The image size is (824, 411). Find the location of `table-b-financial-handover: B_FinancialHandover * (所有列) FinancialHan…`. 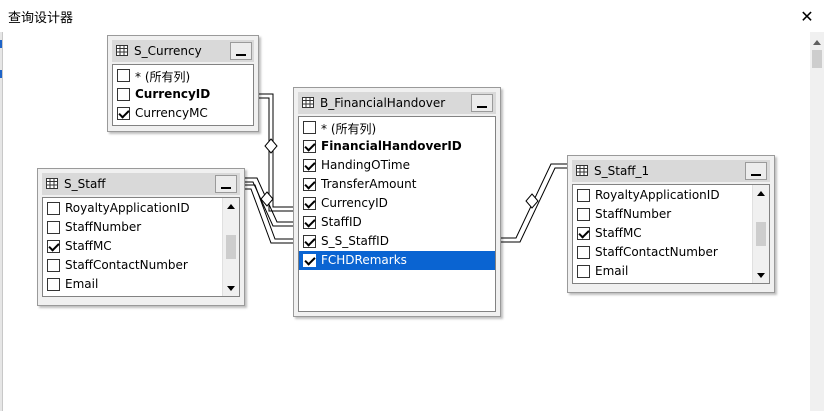

table-b-financial-handover: B_FinancialHandover * (所有列) FinancialHan… is located at coordinates (397, 202).